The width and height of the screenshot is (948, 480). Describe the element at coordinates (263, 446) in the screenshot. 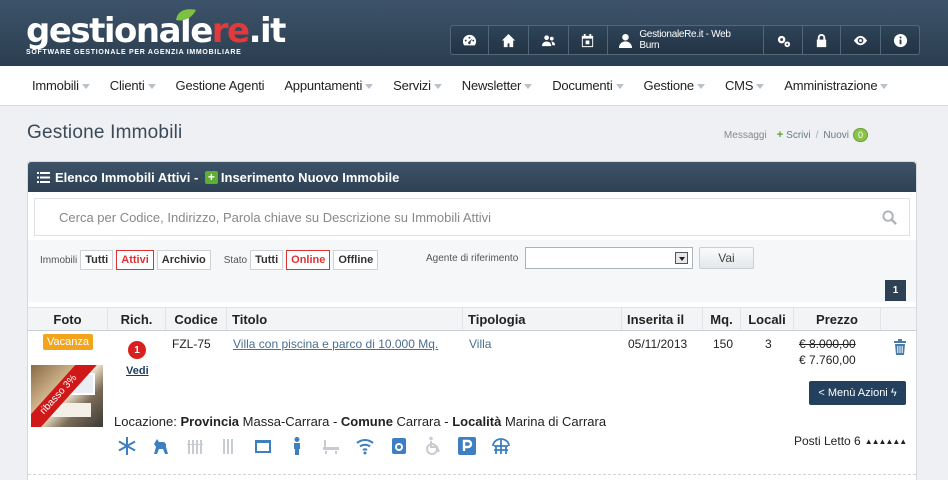

I see `tv-icon` at that location.